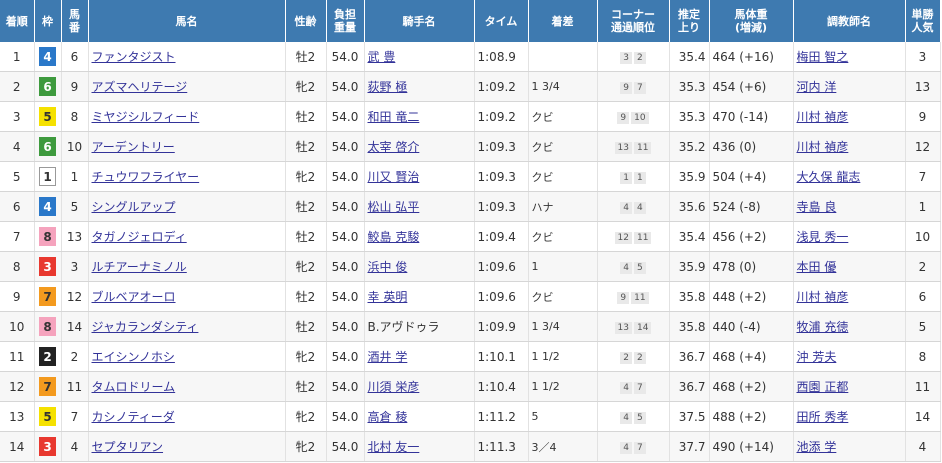 The height and width of the screenshot is (463, 942). I want to click on popularity-cell: 14, so click(923, 416).